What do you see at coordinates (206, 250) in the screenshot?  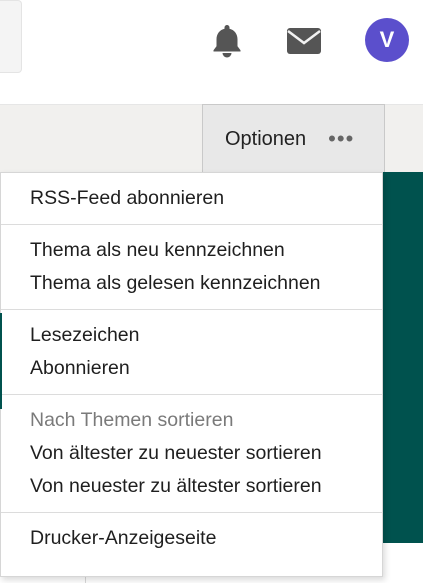 I see `menu-item-mark-new: Thema als neu kennzeichnen` at bounding box center [206, 250].